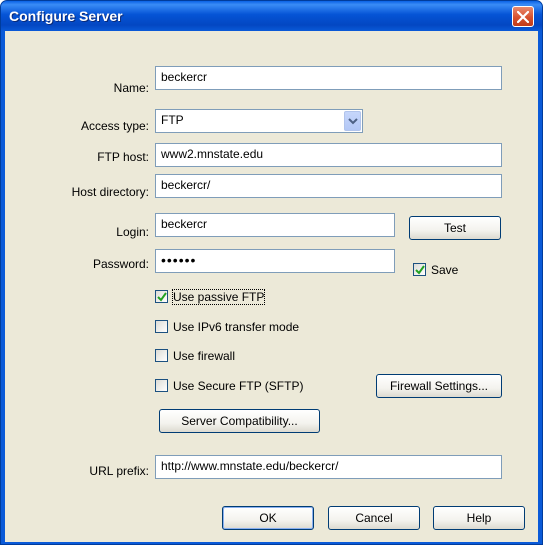  I want to click on access-type-label: Access type:, so click(114, 126).